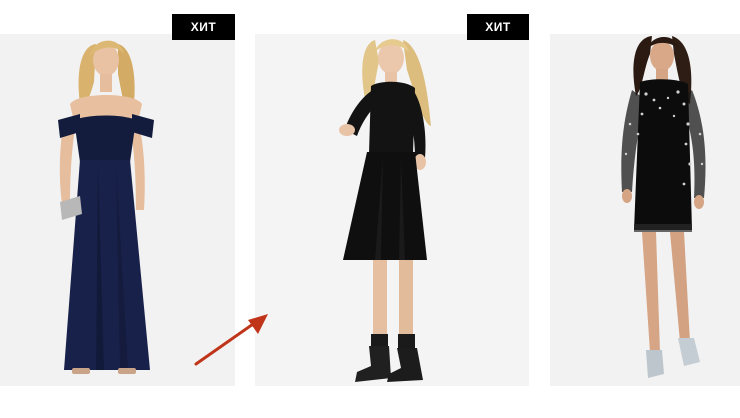  Describe the element at coordinates (203, 27) in the screenshot. I see `hit-badge-1: ХИТ` at that location.